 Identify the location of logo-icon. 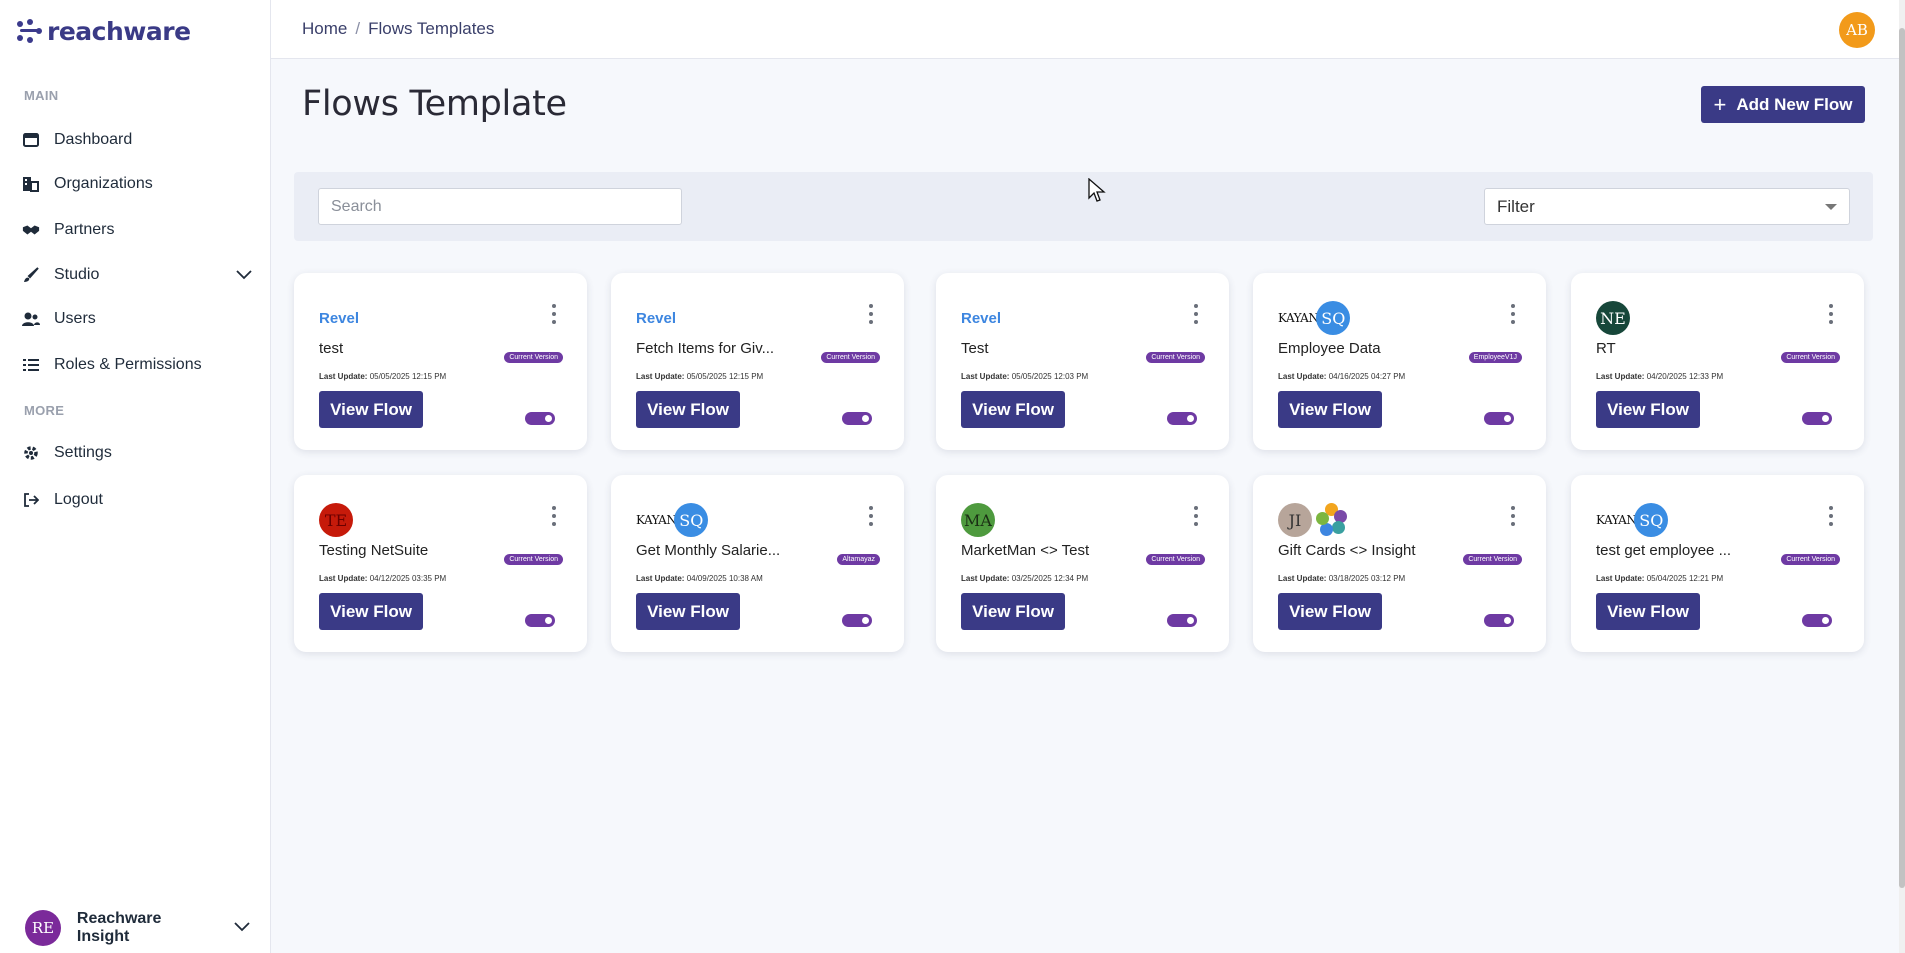
(30, 31).